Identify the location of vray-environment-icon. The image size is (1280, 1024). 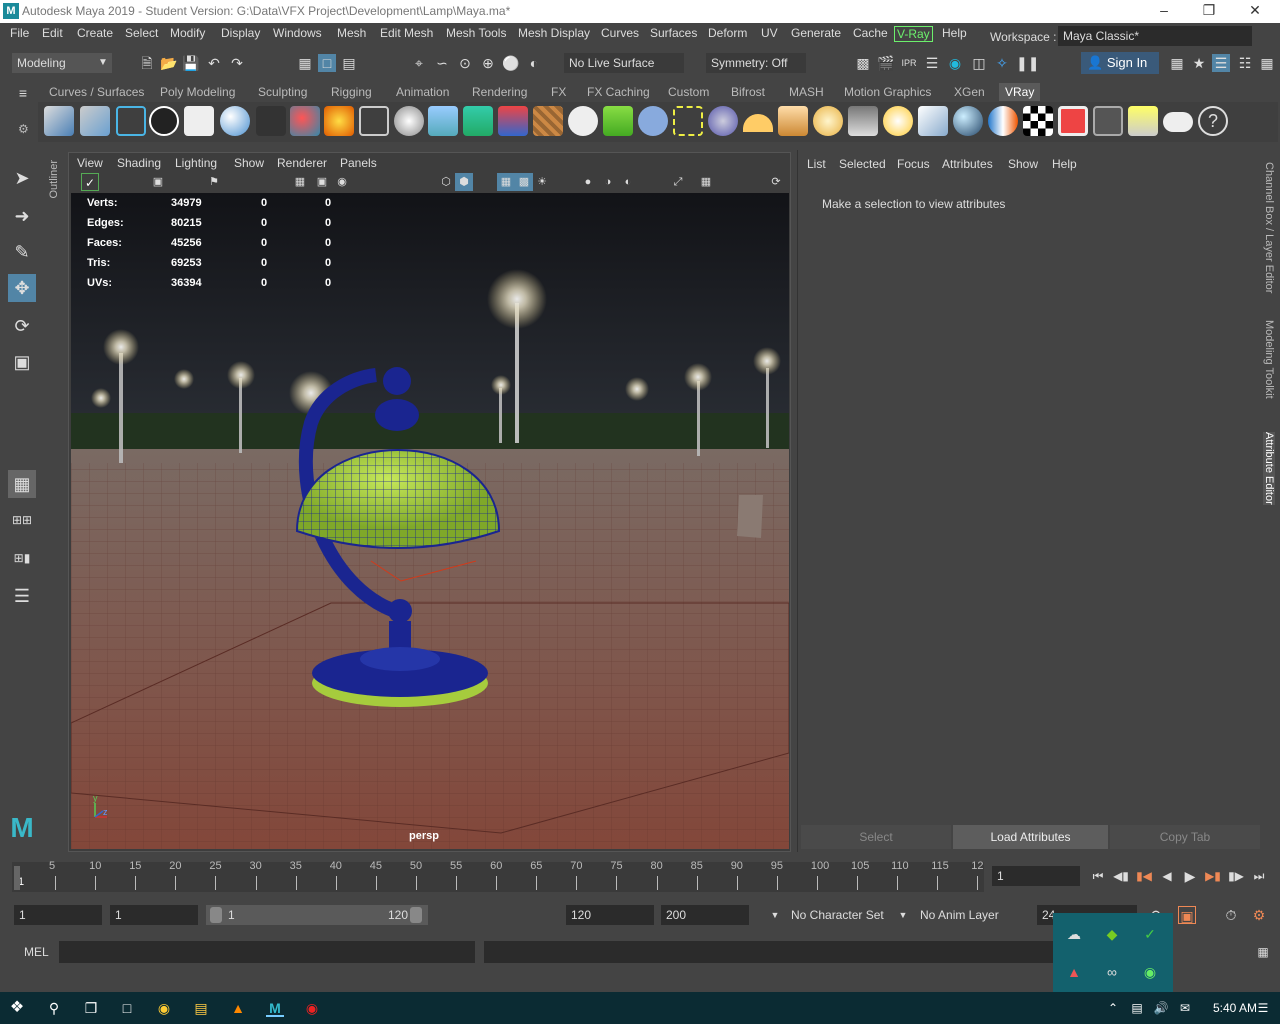
(478, 121).